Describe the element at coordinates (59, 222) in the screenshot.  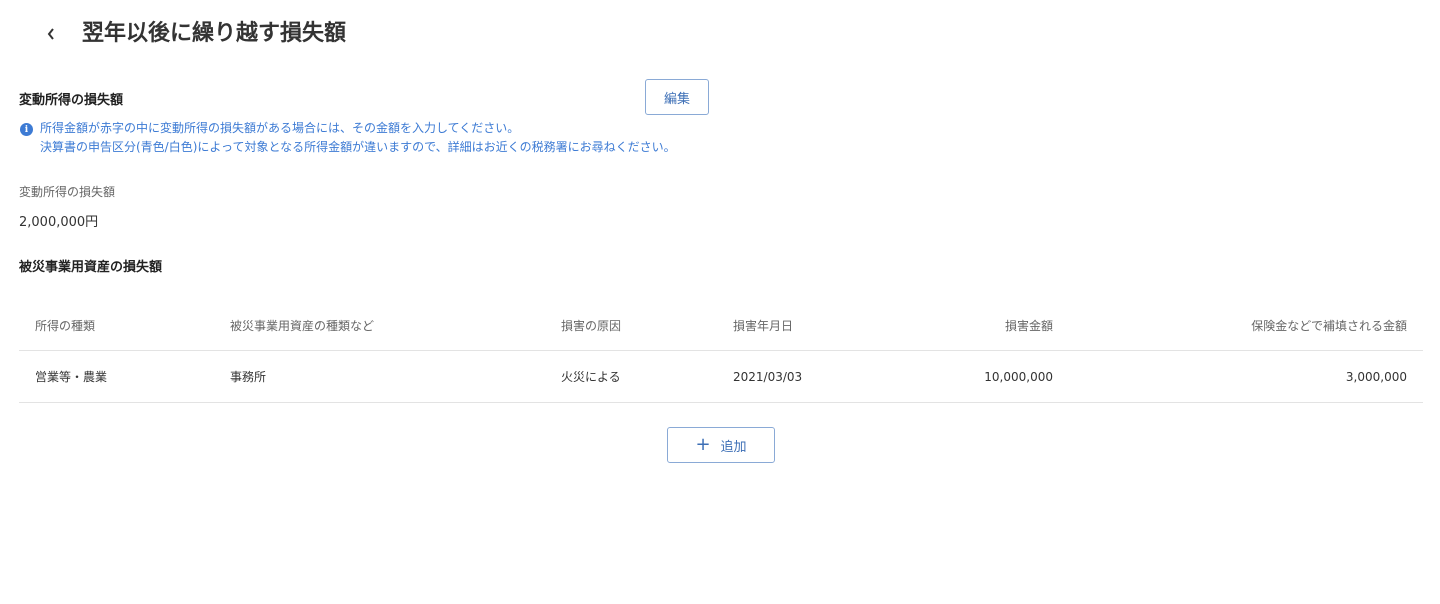
I see `variable-income-loss-value: 2,000,000円` at that location.